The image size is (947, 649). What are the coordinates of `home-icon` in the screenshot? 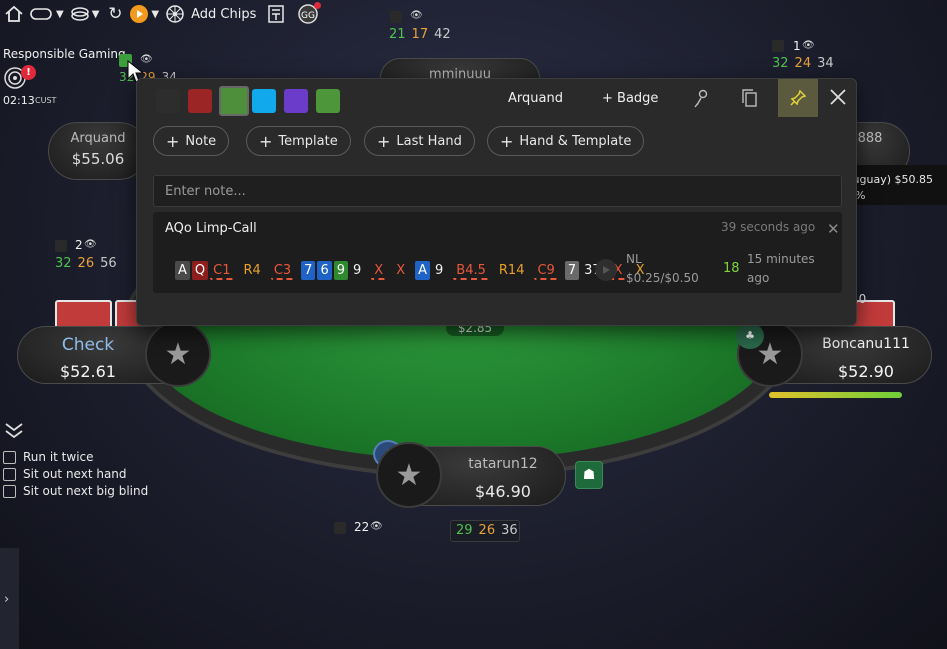 It's located at (14, 14).